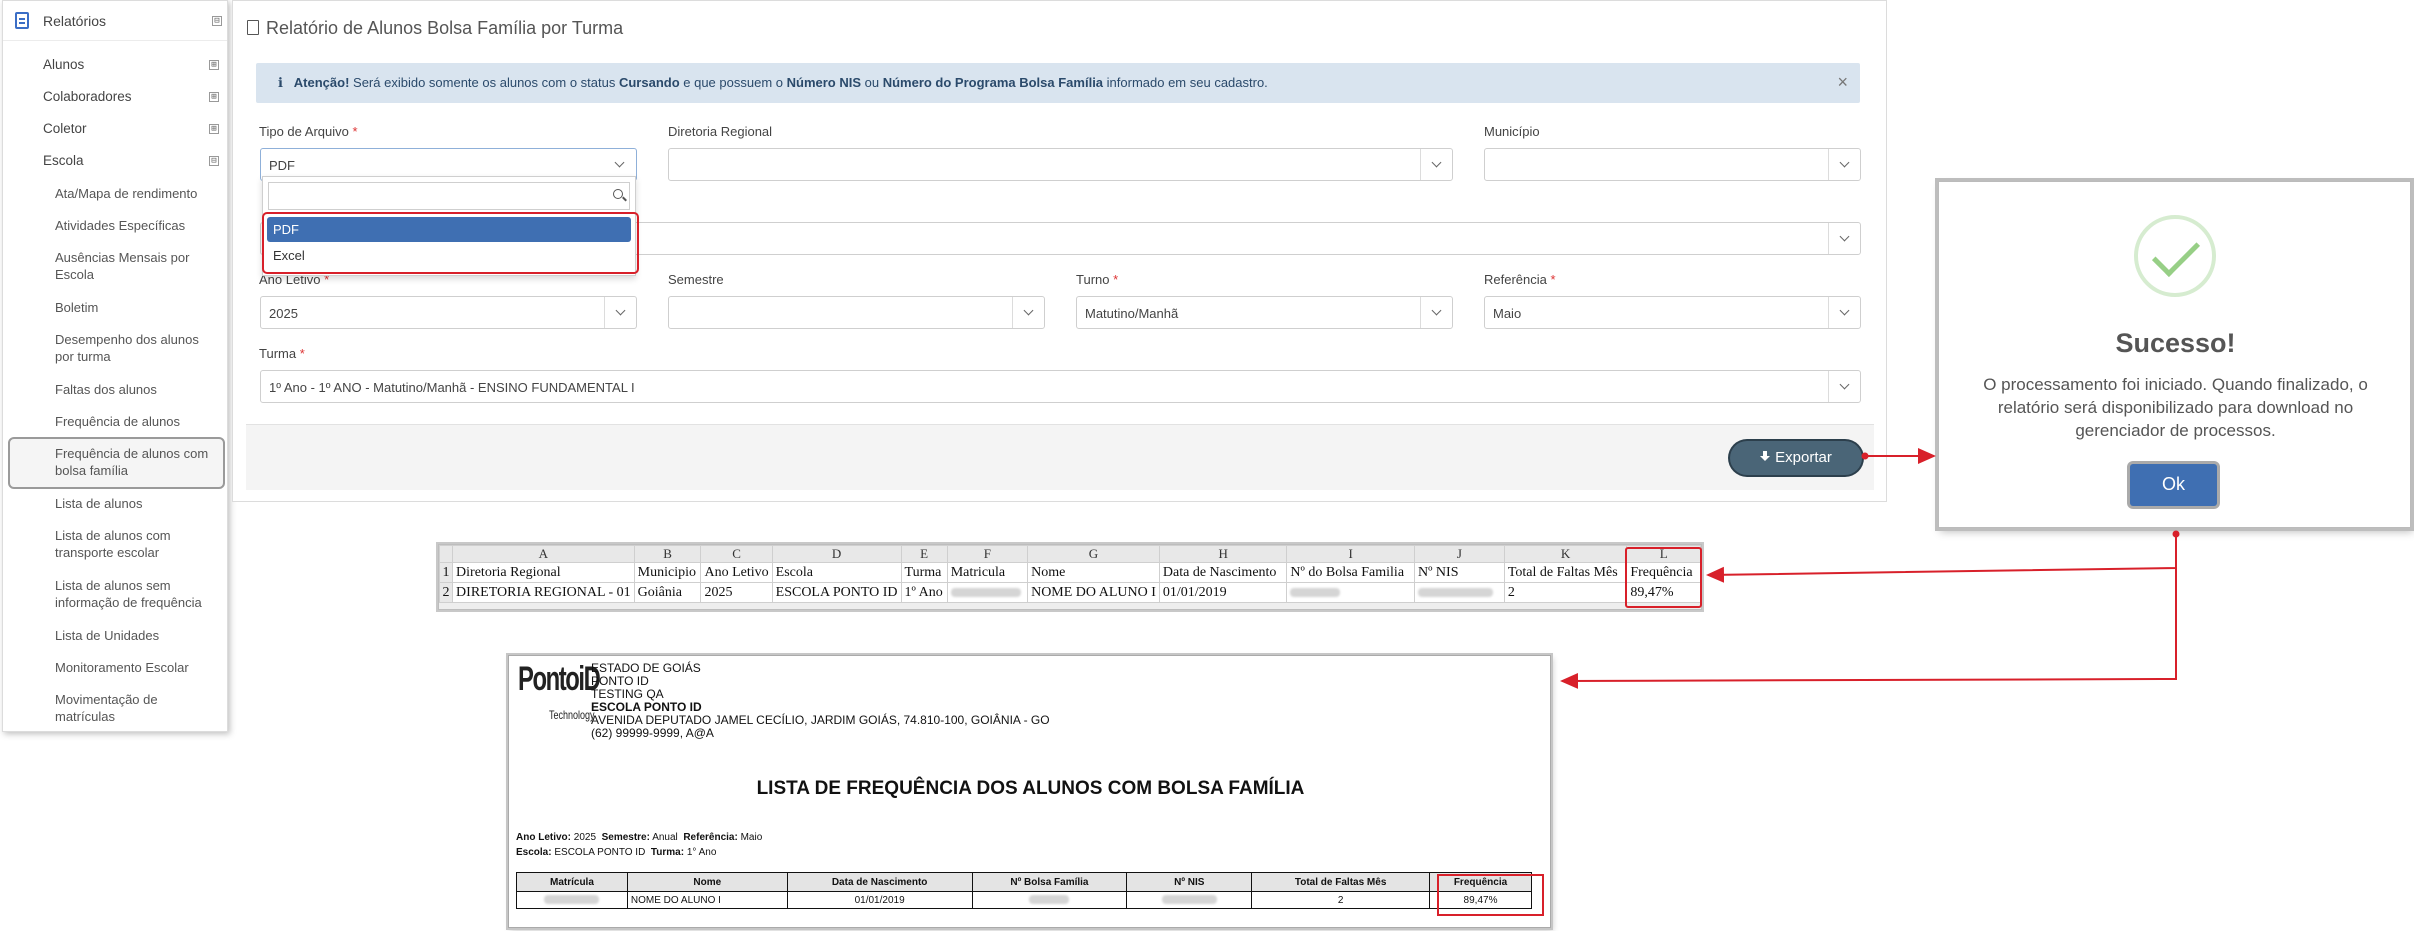 The image size is (2414, 931). Describe the element at coordinates (137, 421) in the screenshot. I see `sidebar-subitem-frequencia: Frequência de alunos` at that location.